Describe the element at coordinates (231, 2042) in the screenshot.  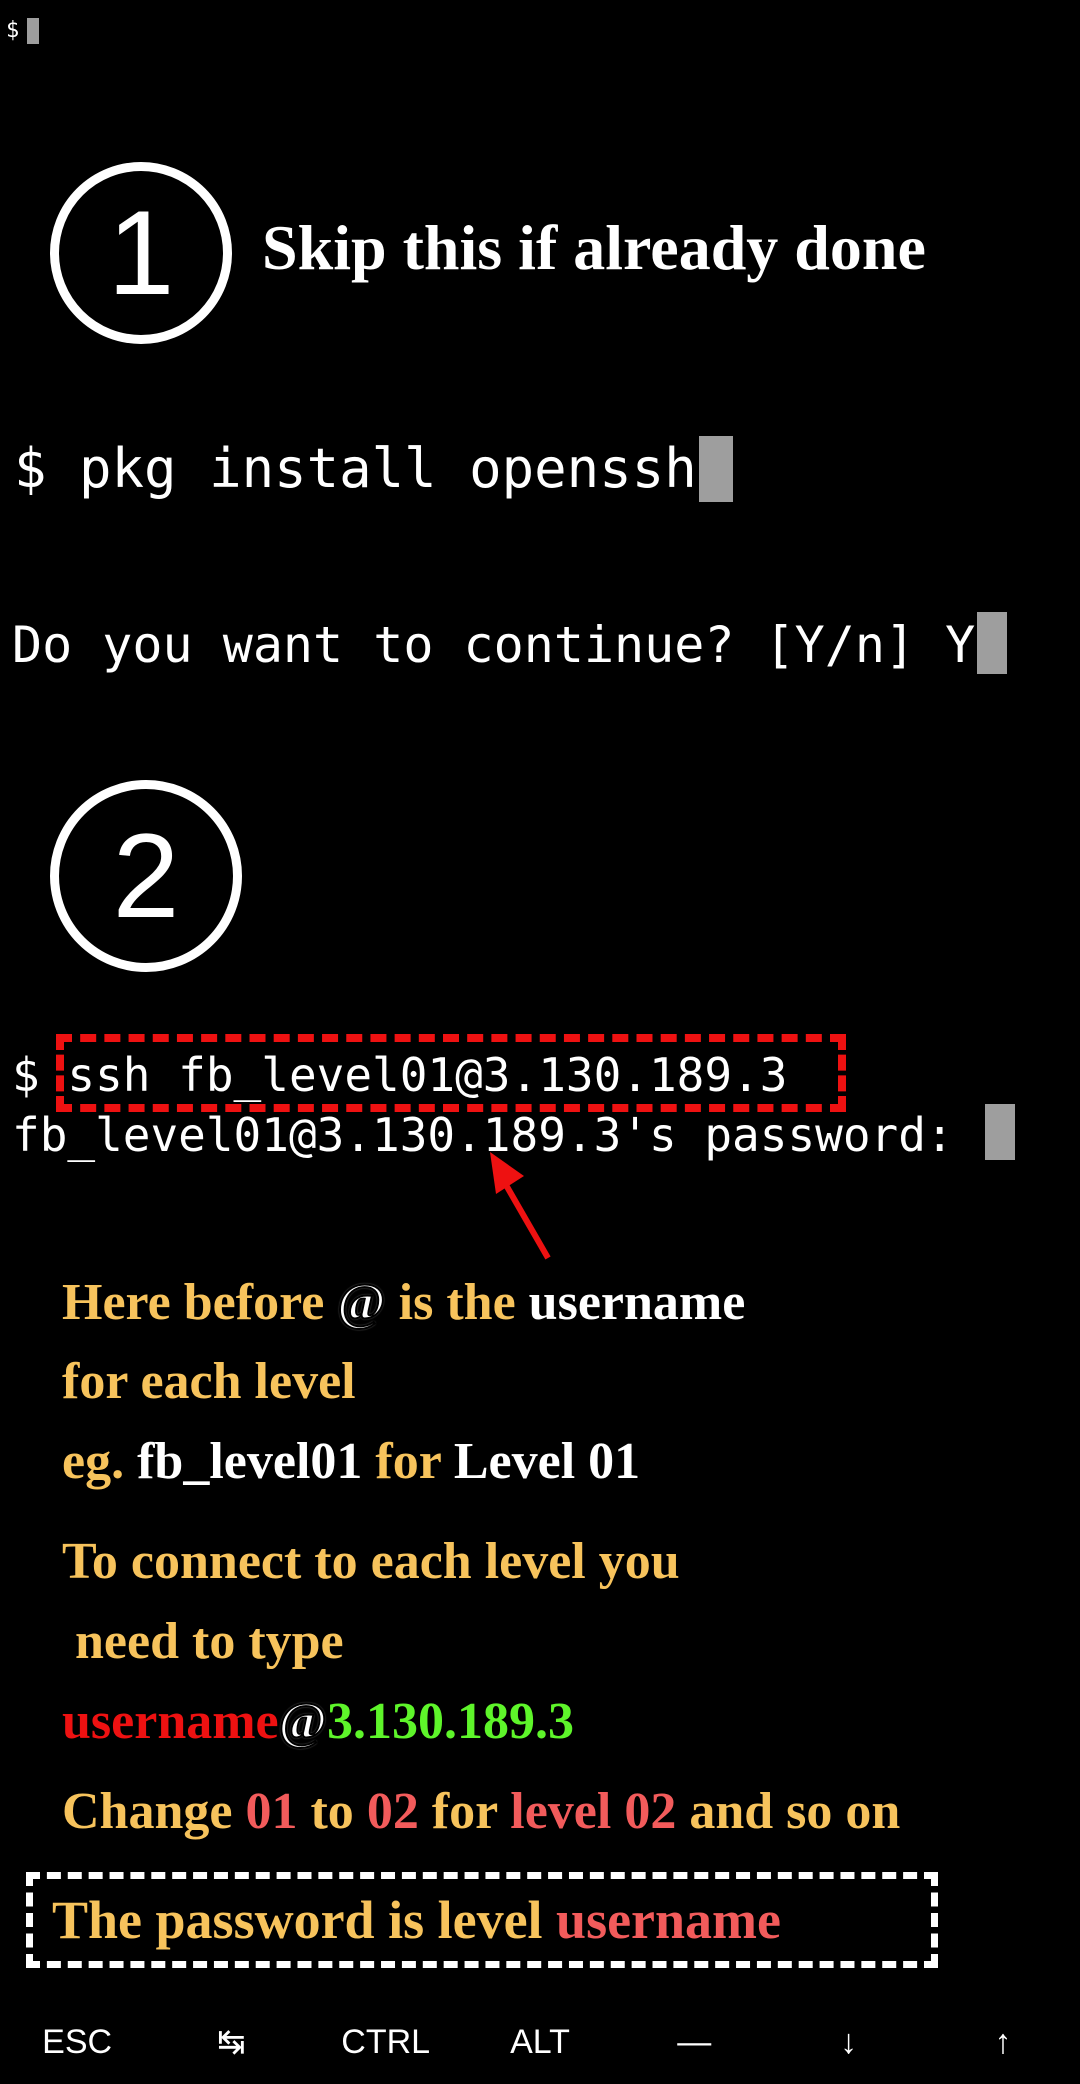
I see `tab-icon: ↹` at that location.